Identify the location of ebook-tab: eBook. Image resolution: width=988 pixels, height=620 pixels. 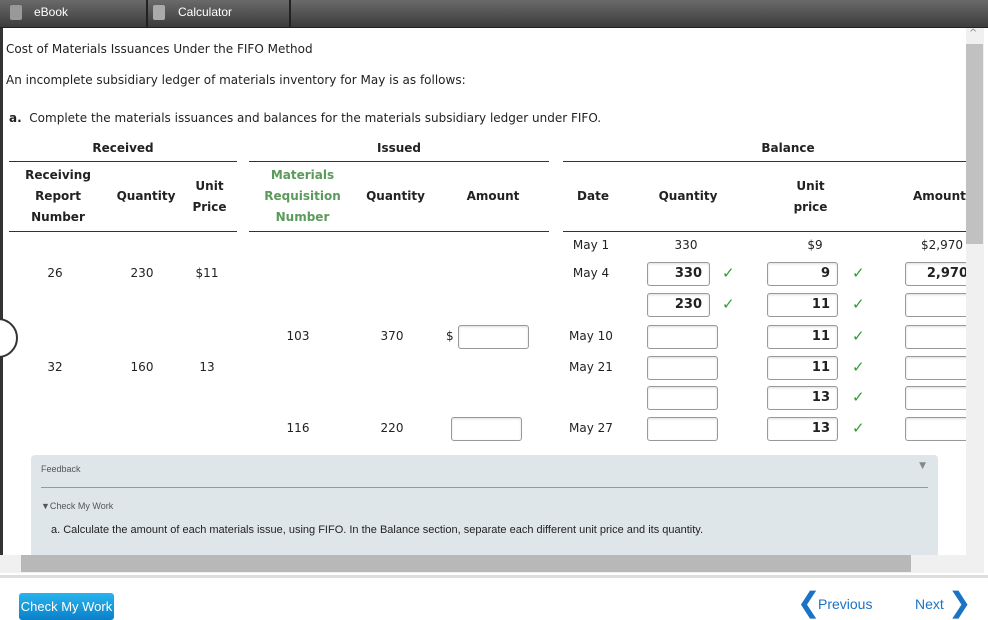
(74, 13).